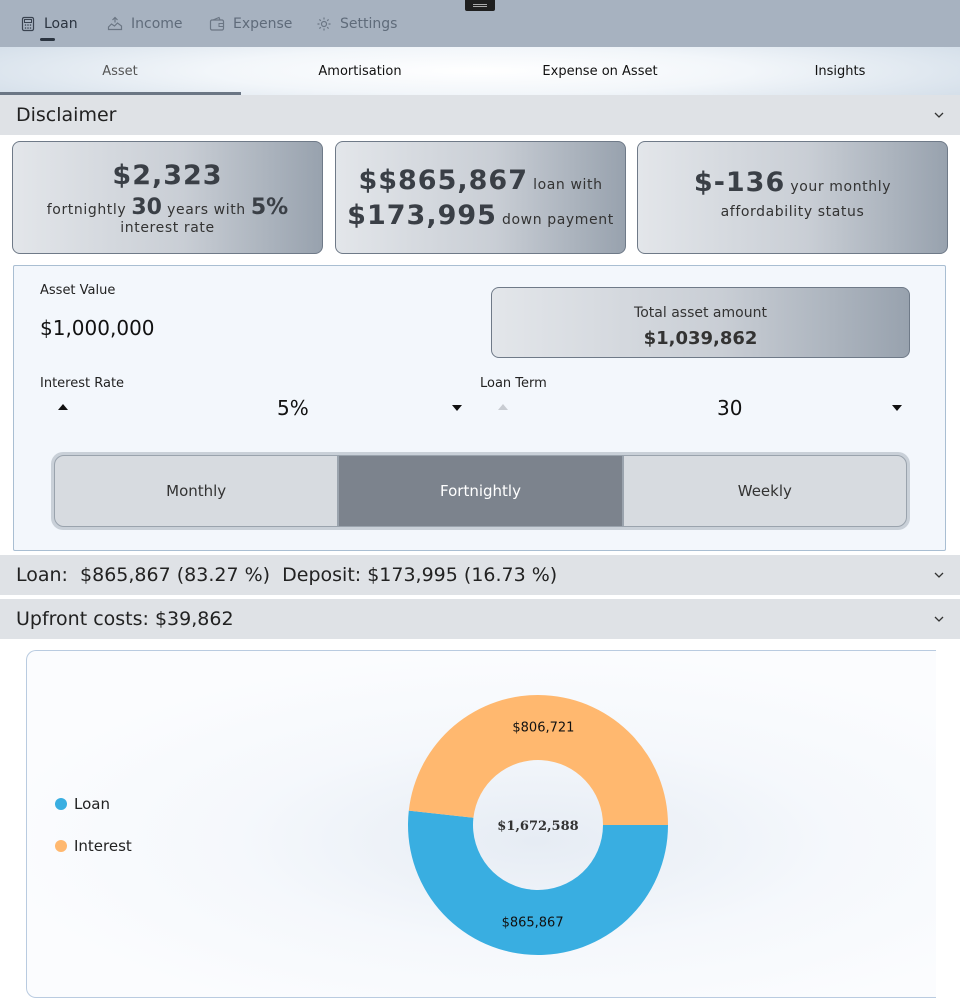 This screenshot has height=999, width=960. Describe the element at coordinates (66, 115) in the screenshot. I see `disclaimer-title: Disclaimer` at that location.